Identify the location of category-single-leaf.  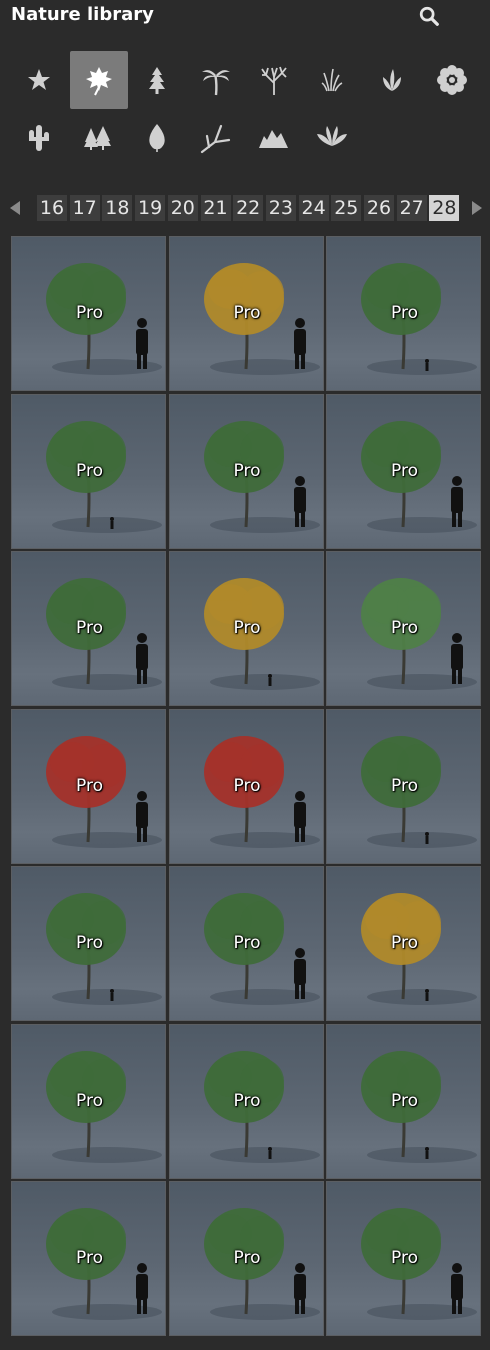
(157, 137).